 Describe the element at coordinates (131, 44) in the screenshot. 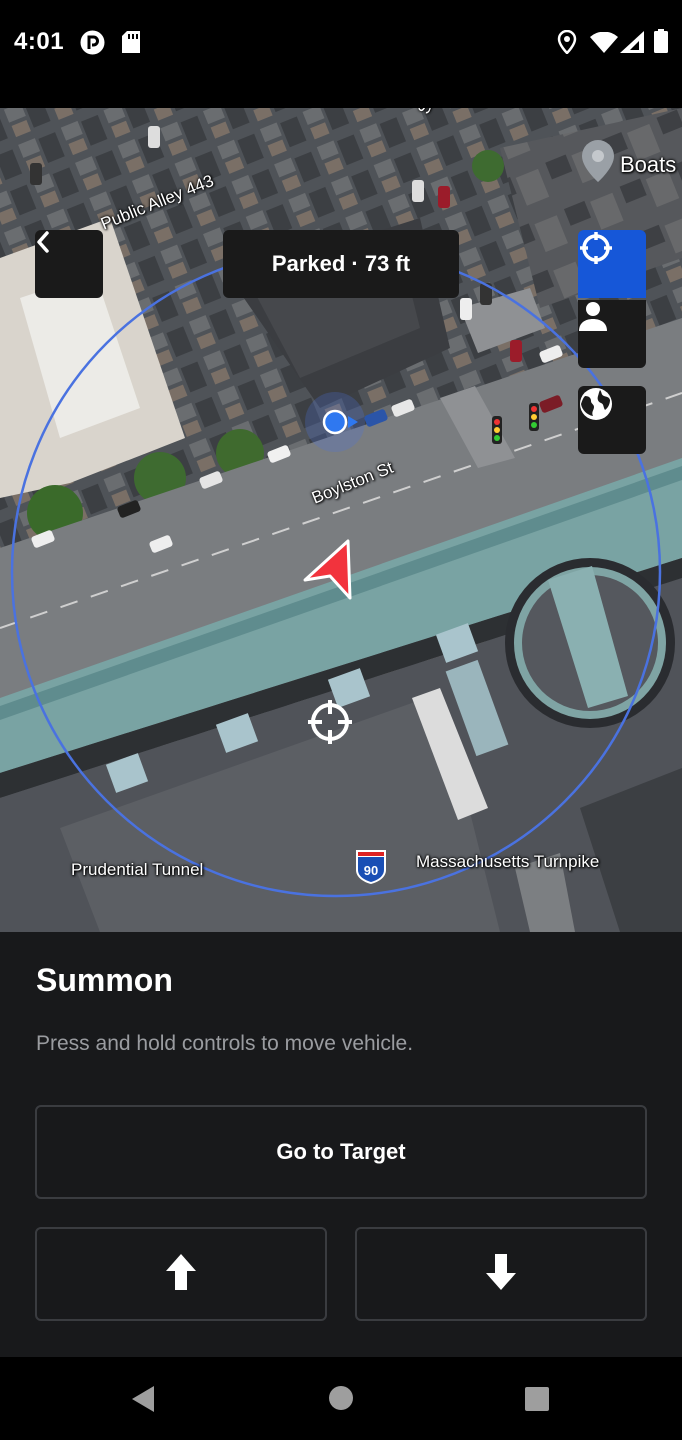

I see `sd-card-icon` at that location.